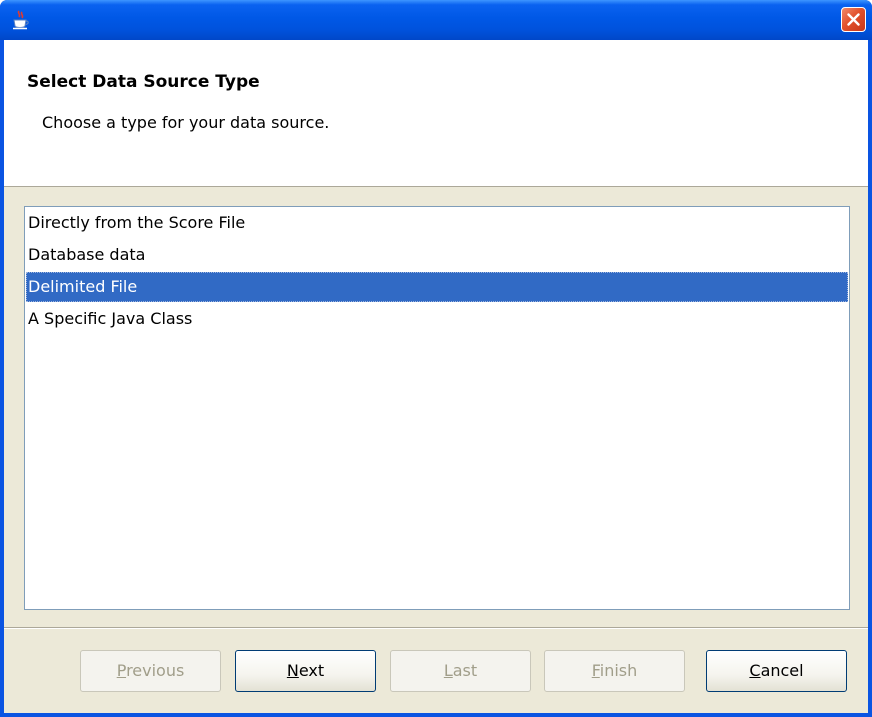 Image resolution: width=872 pixels, height=717 pixels. What do you see at coordinates (618, 670) in the screenshot?
I see `finish-label: inish` at bounding box center [618, 670].